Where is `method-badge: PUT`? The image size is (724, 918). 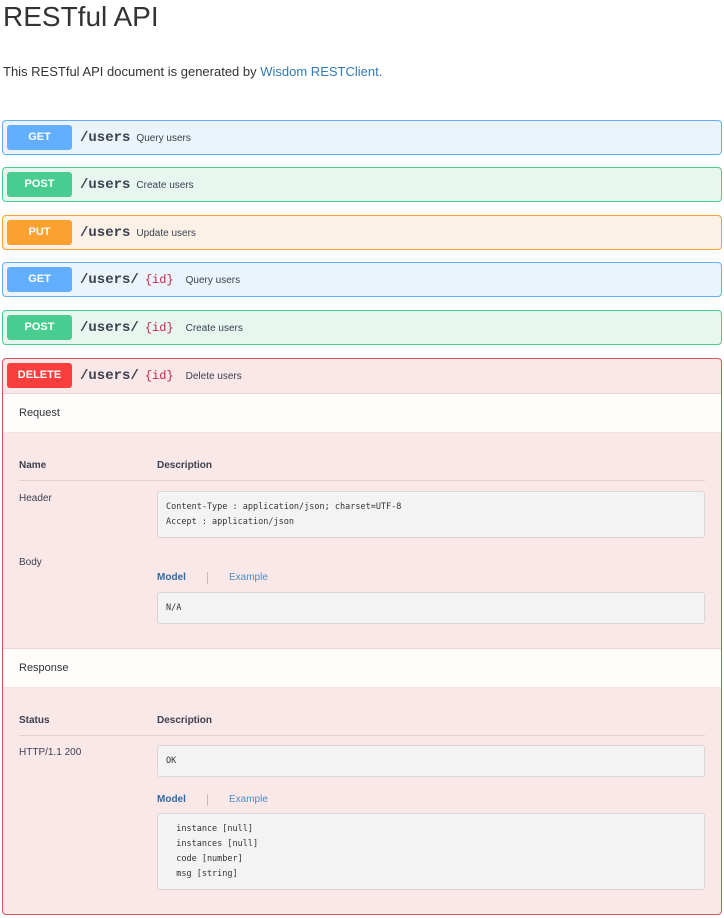 method-badge: PUT is located at coordinates (39, 232).